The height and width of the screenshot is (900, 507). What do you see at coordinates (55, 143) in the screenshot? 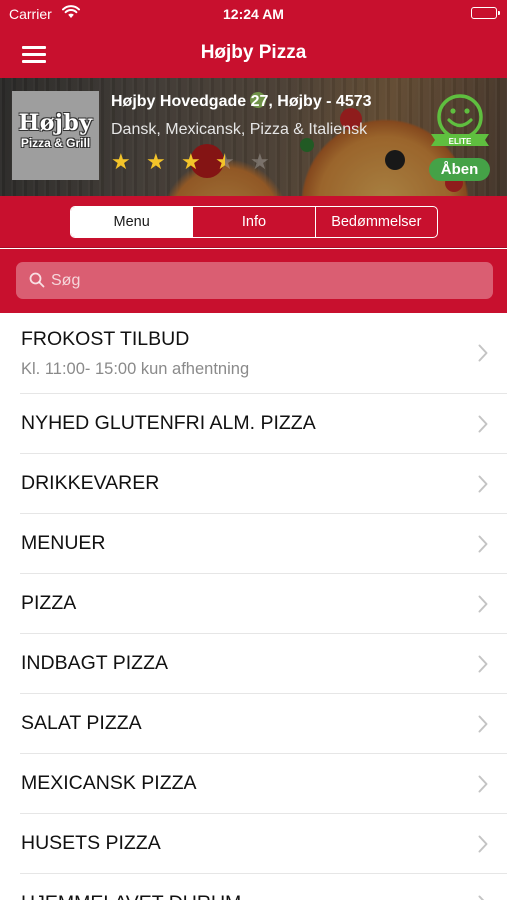
I see `logo-subtitle: Pizza & Grill` at bounding box center [55, 143].